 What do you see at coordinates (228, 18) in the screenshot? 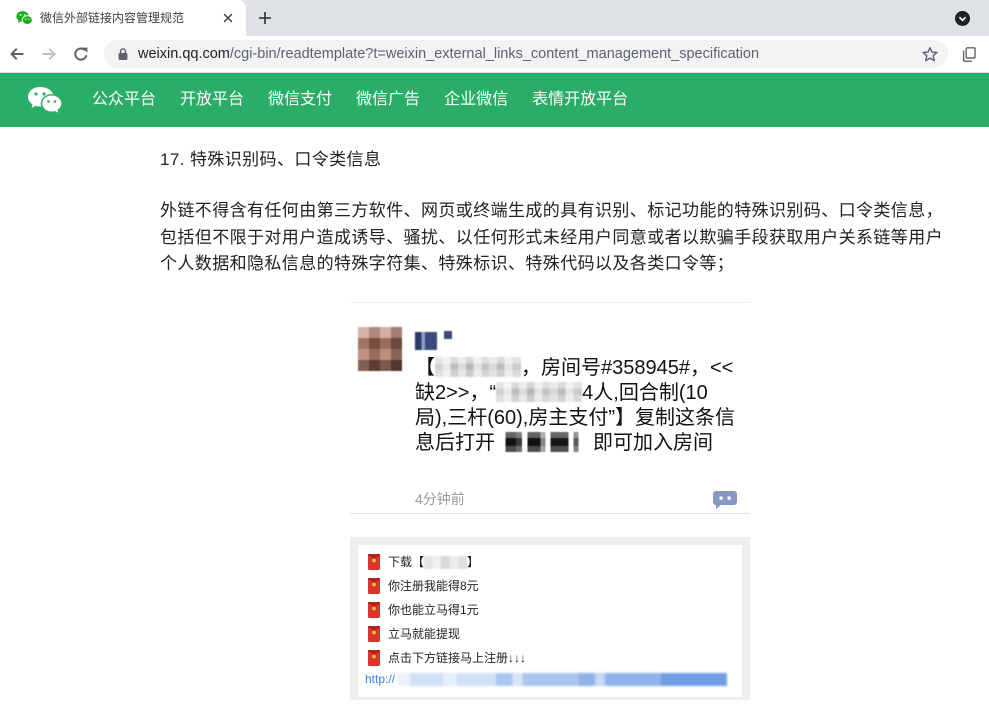
I see `close-icon` at bounding box center [228, 18].